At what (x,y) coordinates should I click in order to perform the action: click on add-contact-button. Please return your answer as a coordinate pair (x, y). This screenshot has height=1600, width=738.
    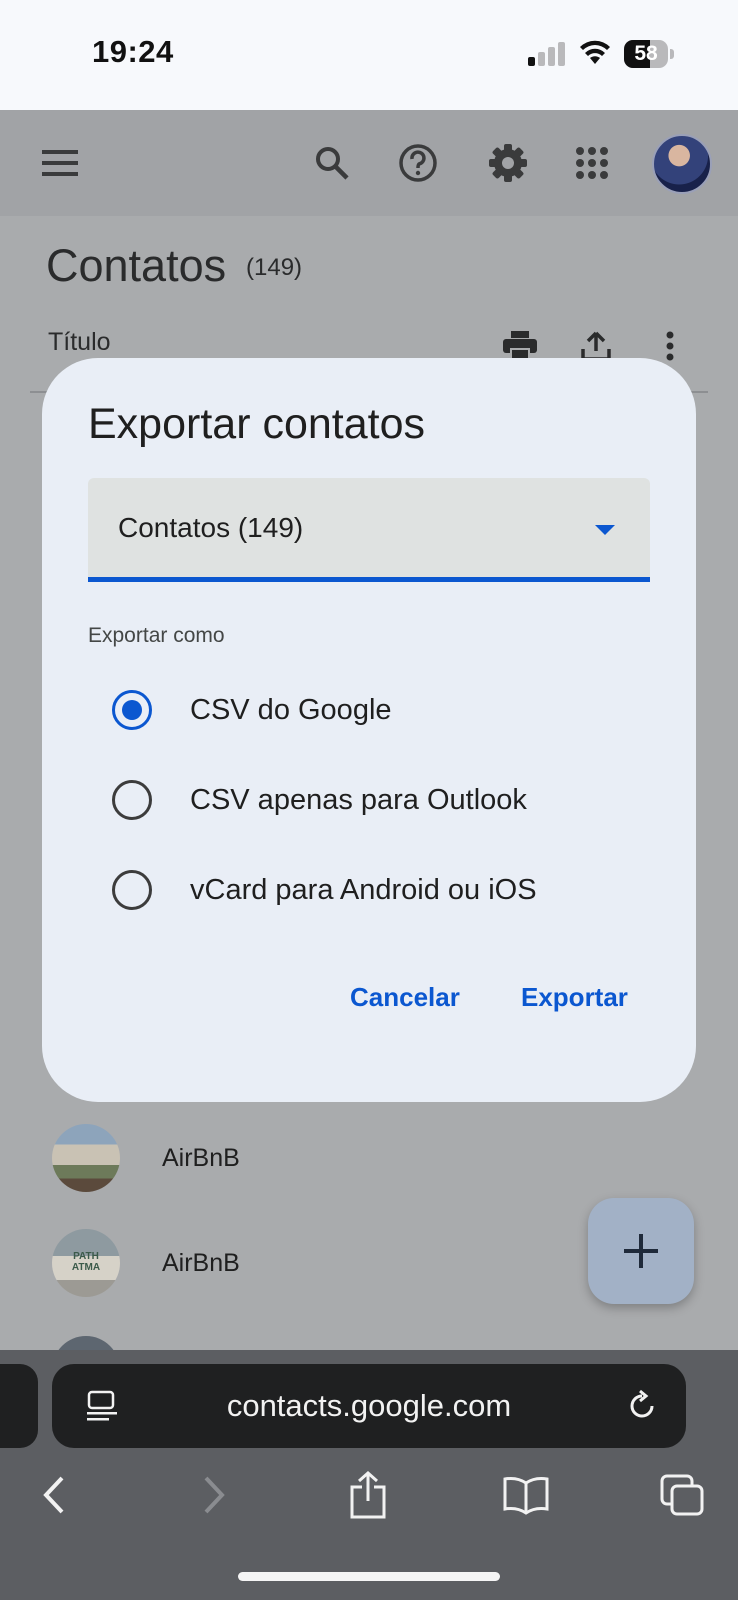
    Looking at the image, I should click on (641, 1251).